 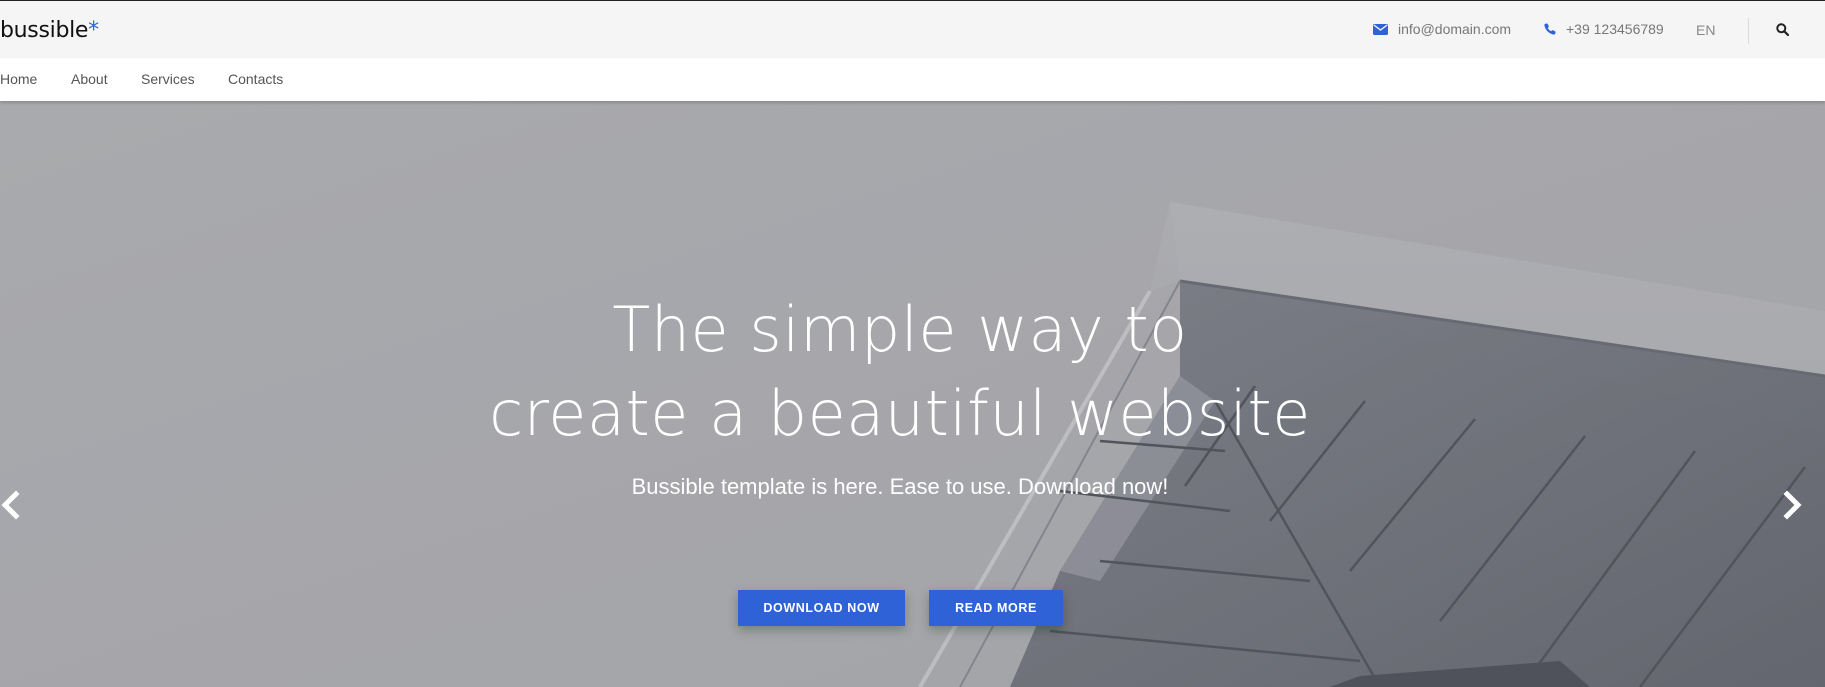 I want to click on chevron-right-icon, so click(x=1792, y=505).